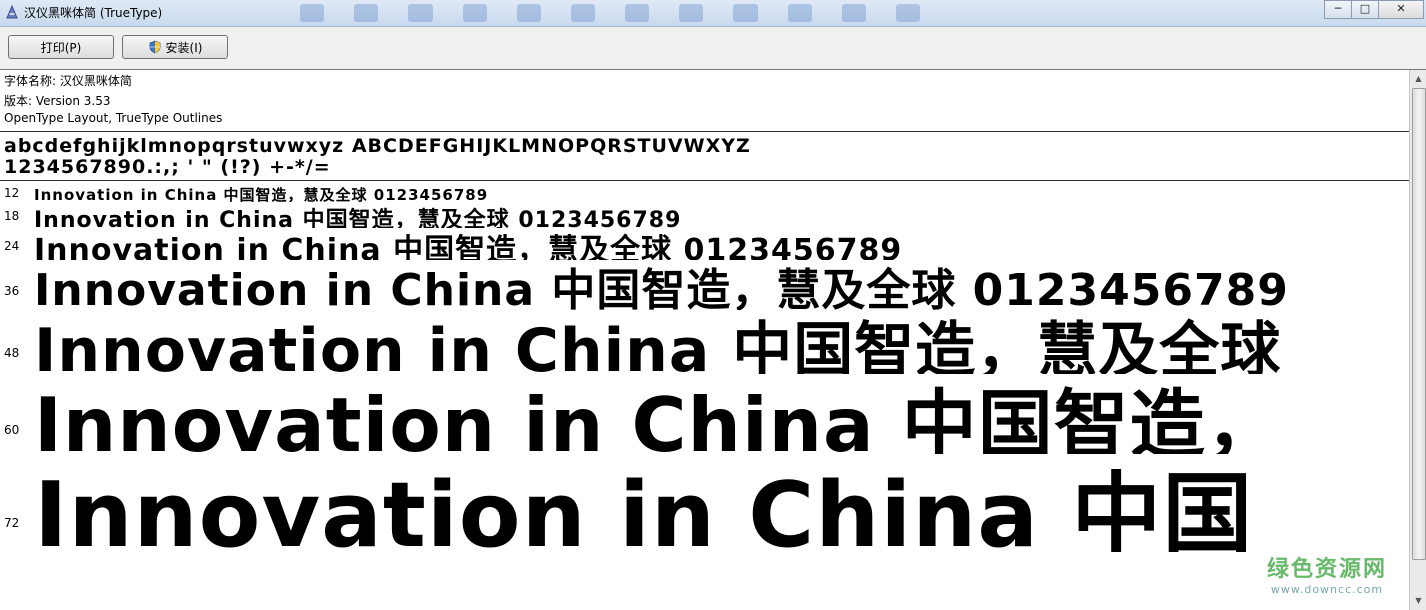  Describe the element at coordinates (113, 118) in the screenshot. I see `font-type-info: OpenType Layout, TrueType Outlines` at that location.